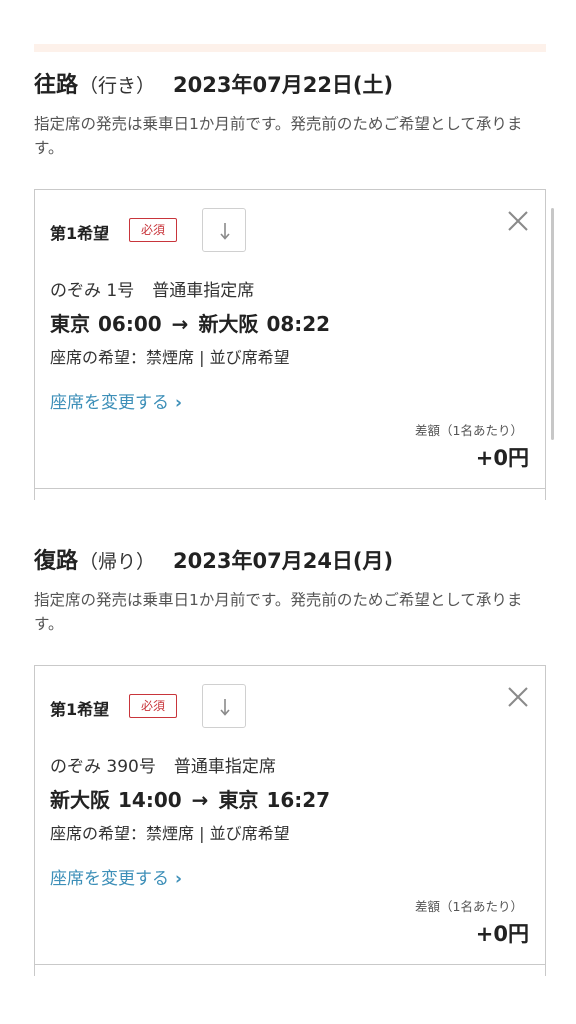  What do you see at coordinates (117, 86) in the screenshot?
I see `outbound-paren: （行き）` at bounding box center [117, 86].